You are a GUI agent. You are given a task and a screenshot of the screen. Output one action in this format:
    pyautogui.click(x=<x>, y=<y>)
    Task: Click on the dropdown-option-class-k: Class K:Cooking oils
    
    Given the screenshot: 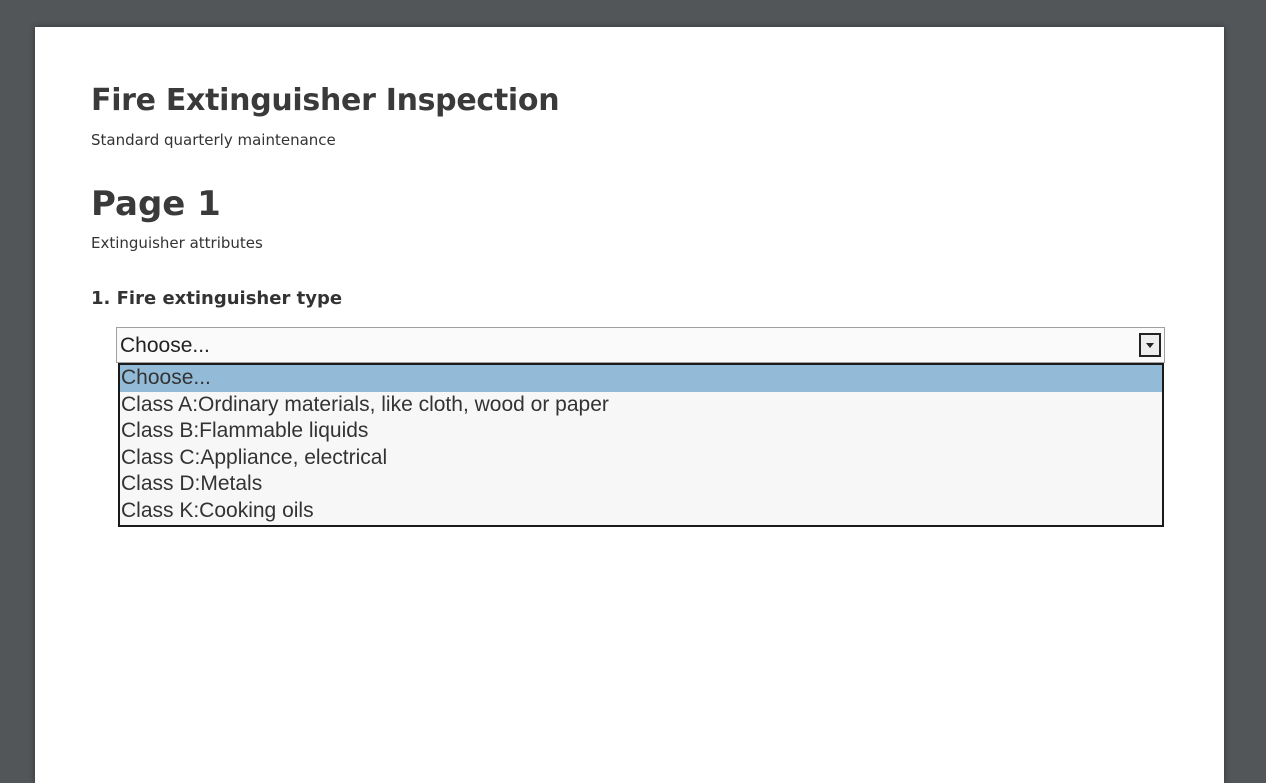 What is the action you would take?
    pyautogui.click(x=641, y=511)
    